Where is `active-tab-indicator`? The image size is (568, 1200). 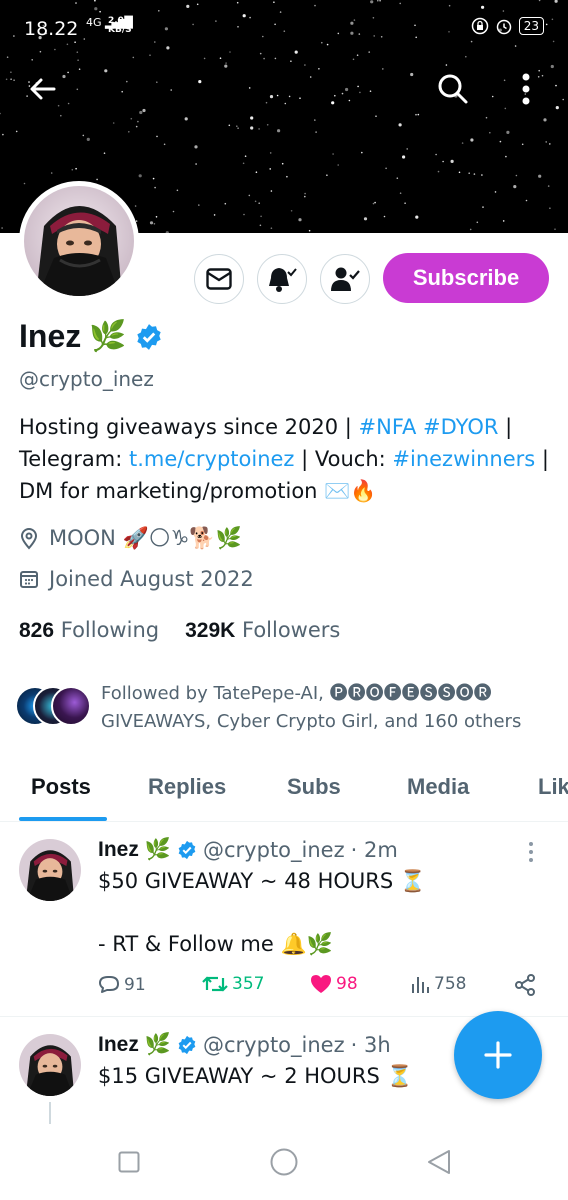
active-tab-indicator is located at coordinates (63, 819).